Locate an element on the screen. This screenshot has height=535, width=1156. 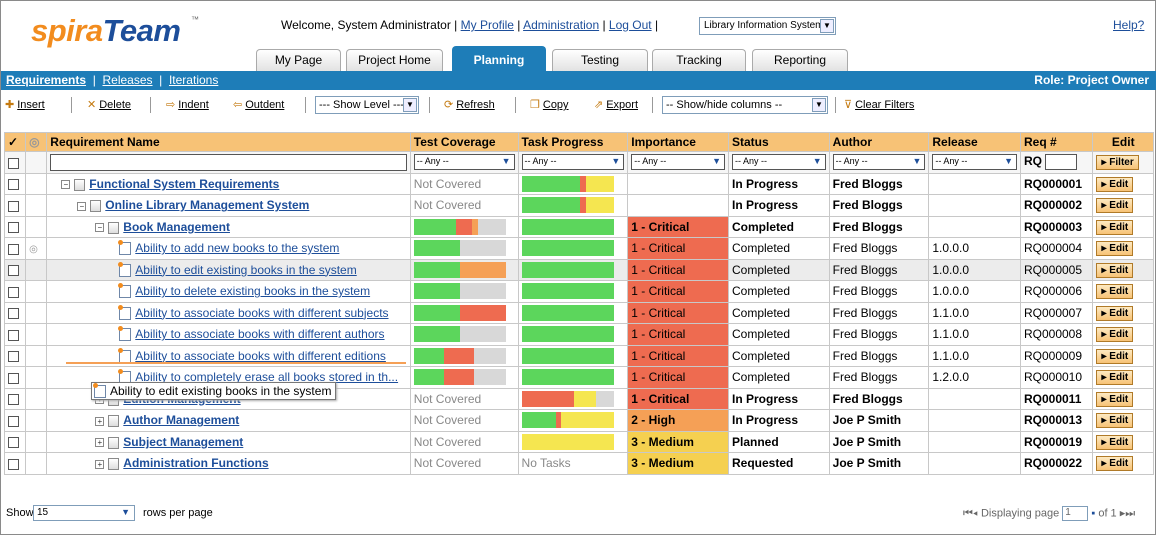
tab-testing: Testing is located at coordinates (600, 60).